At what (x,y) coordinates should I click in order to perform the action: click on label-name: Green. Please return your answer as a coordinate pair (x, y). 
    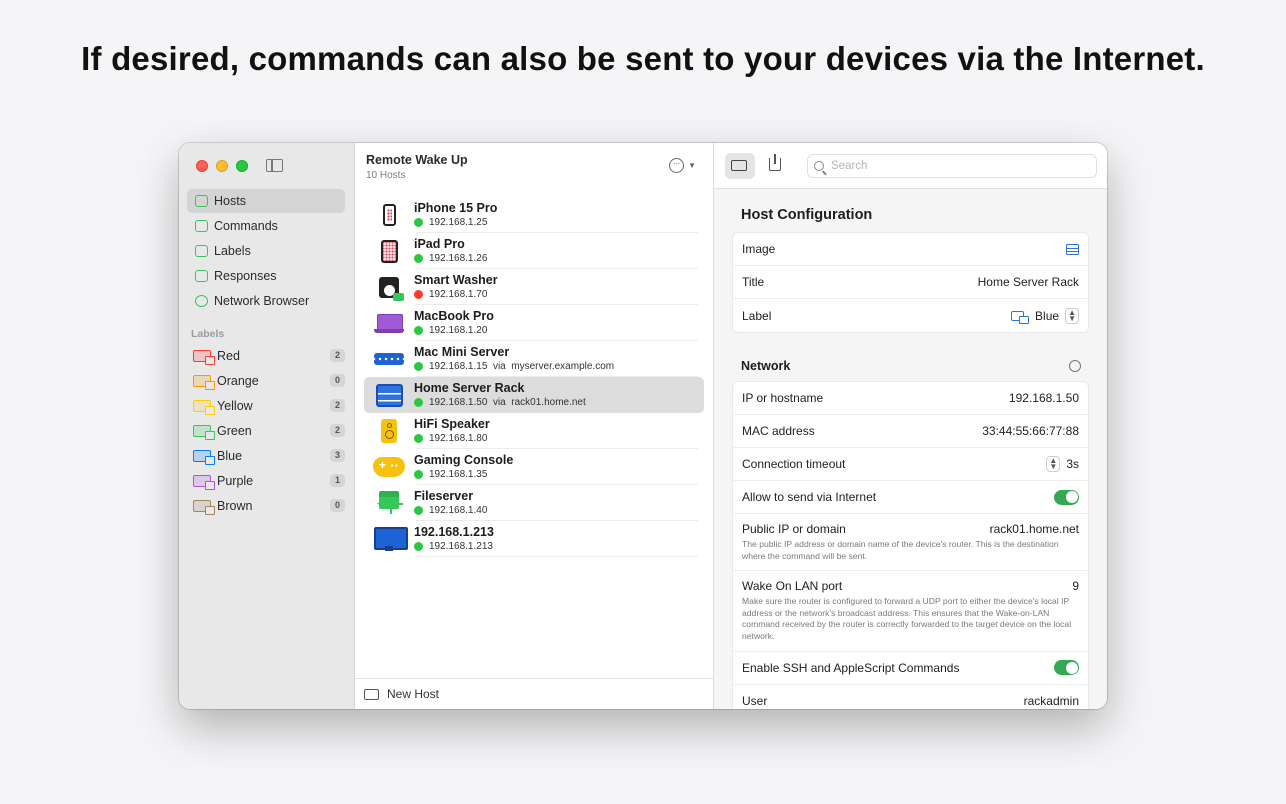
    Looking at the image, I should click on (234, 430).